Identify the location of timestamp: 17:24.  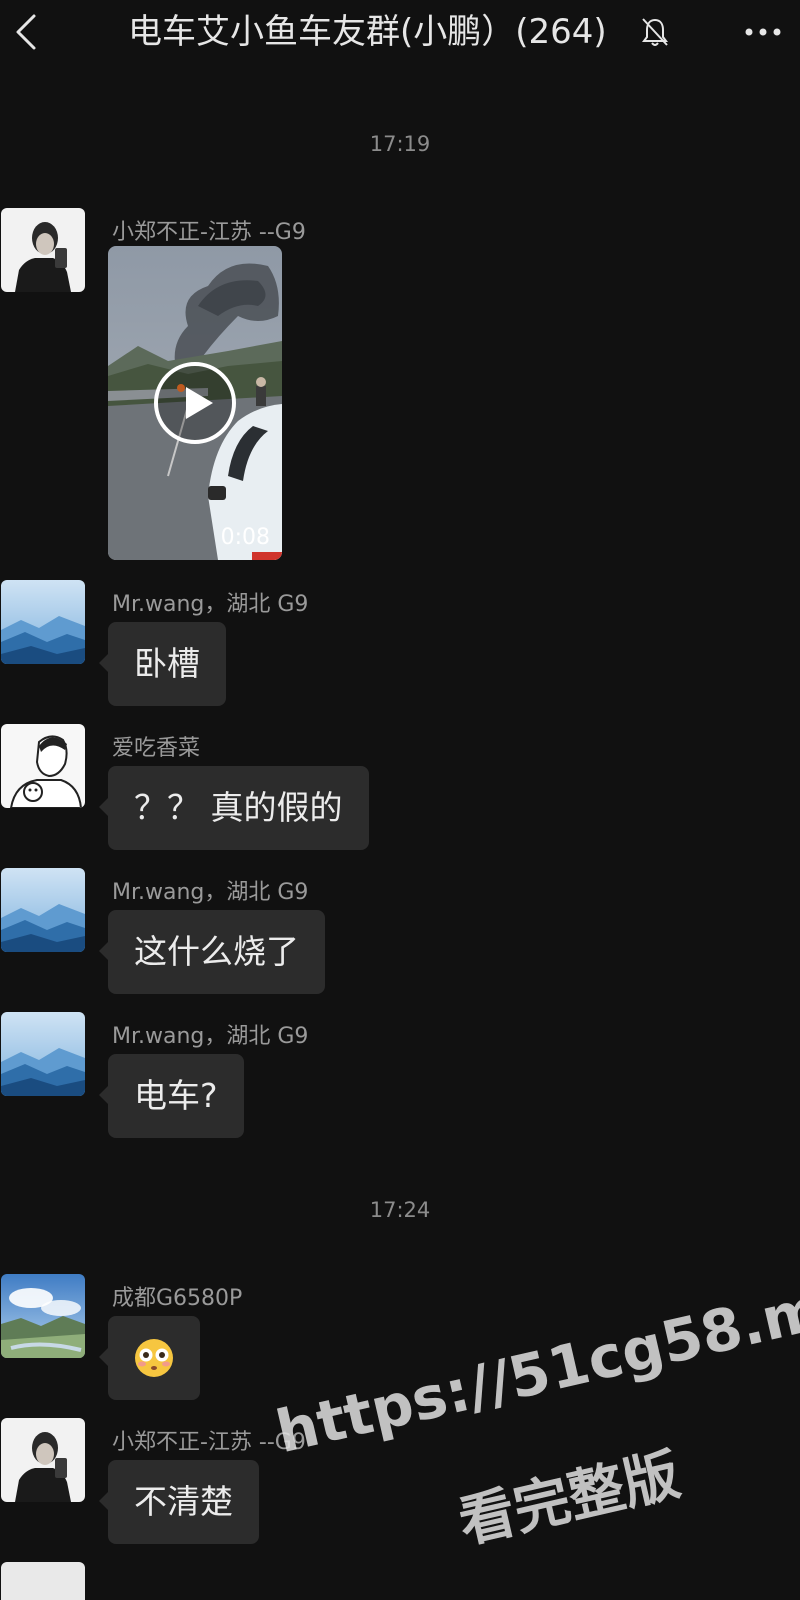
(400, 1210).